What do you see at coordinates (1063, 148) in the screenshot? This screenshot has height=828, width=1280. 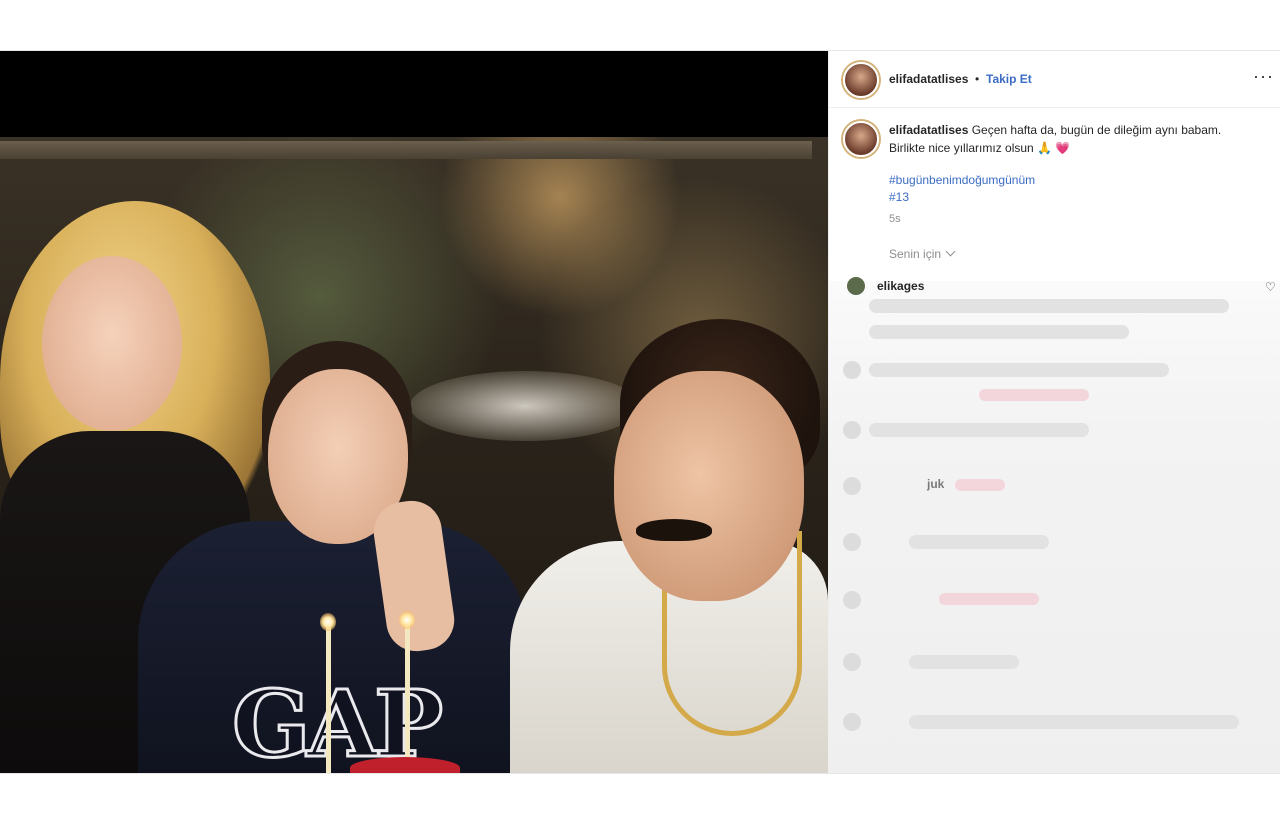 I see `heart-emoji: 💗` at bounding box center [1063, 148].